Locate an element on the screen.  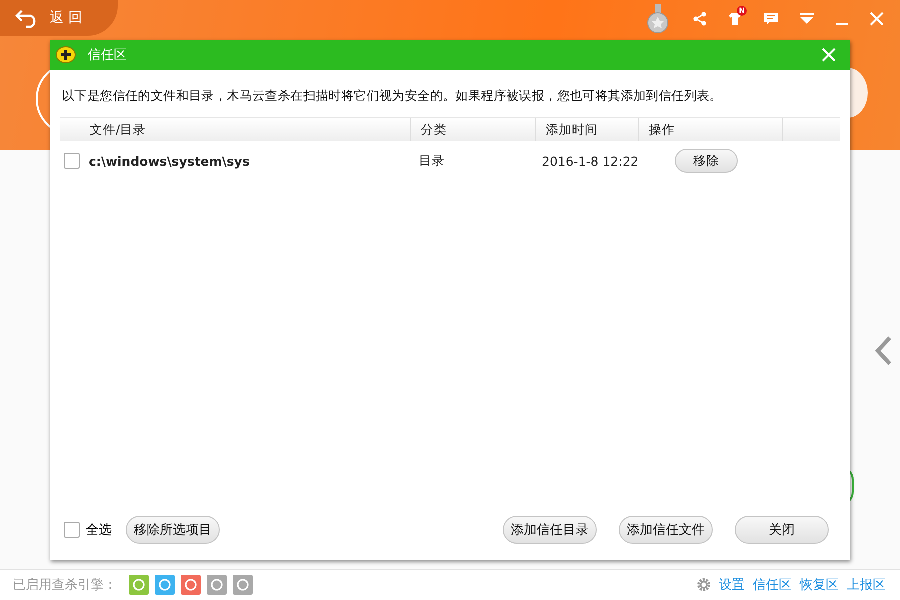
shirt-icon is located at coordinates (735, 19).